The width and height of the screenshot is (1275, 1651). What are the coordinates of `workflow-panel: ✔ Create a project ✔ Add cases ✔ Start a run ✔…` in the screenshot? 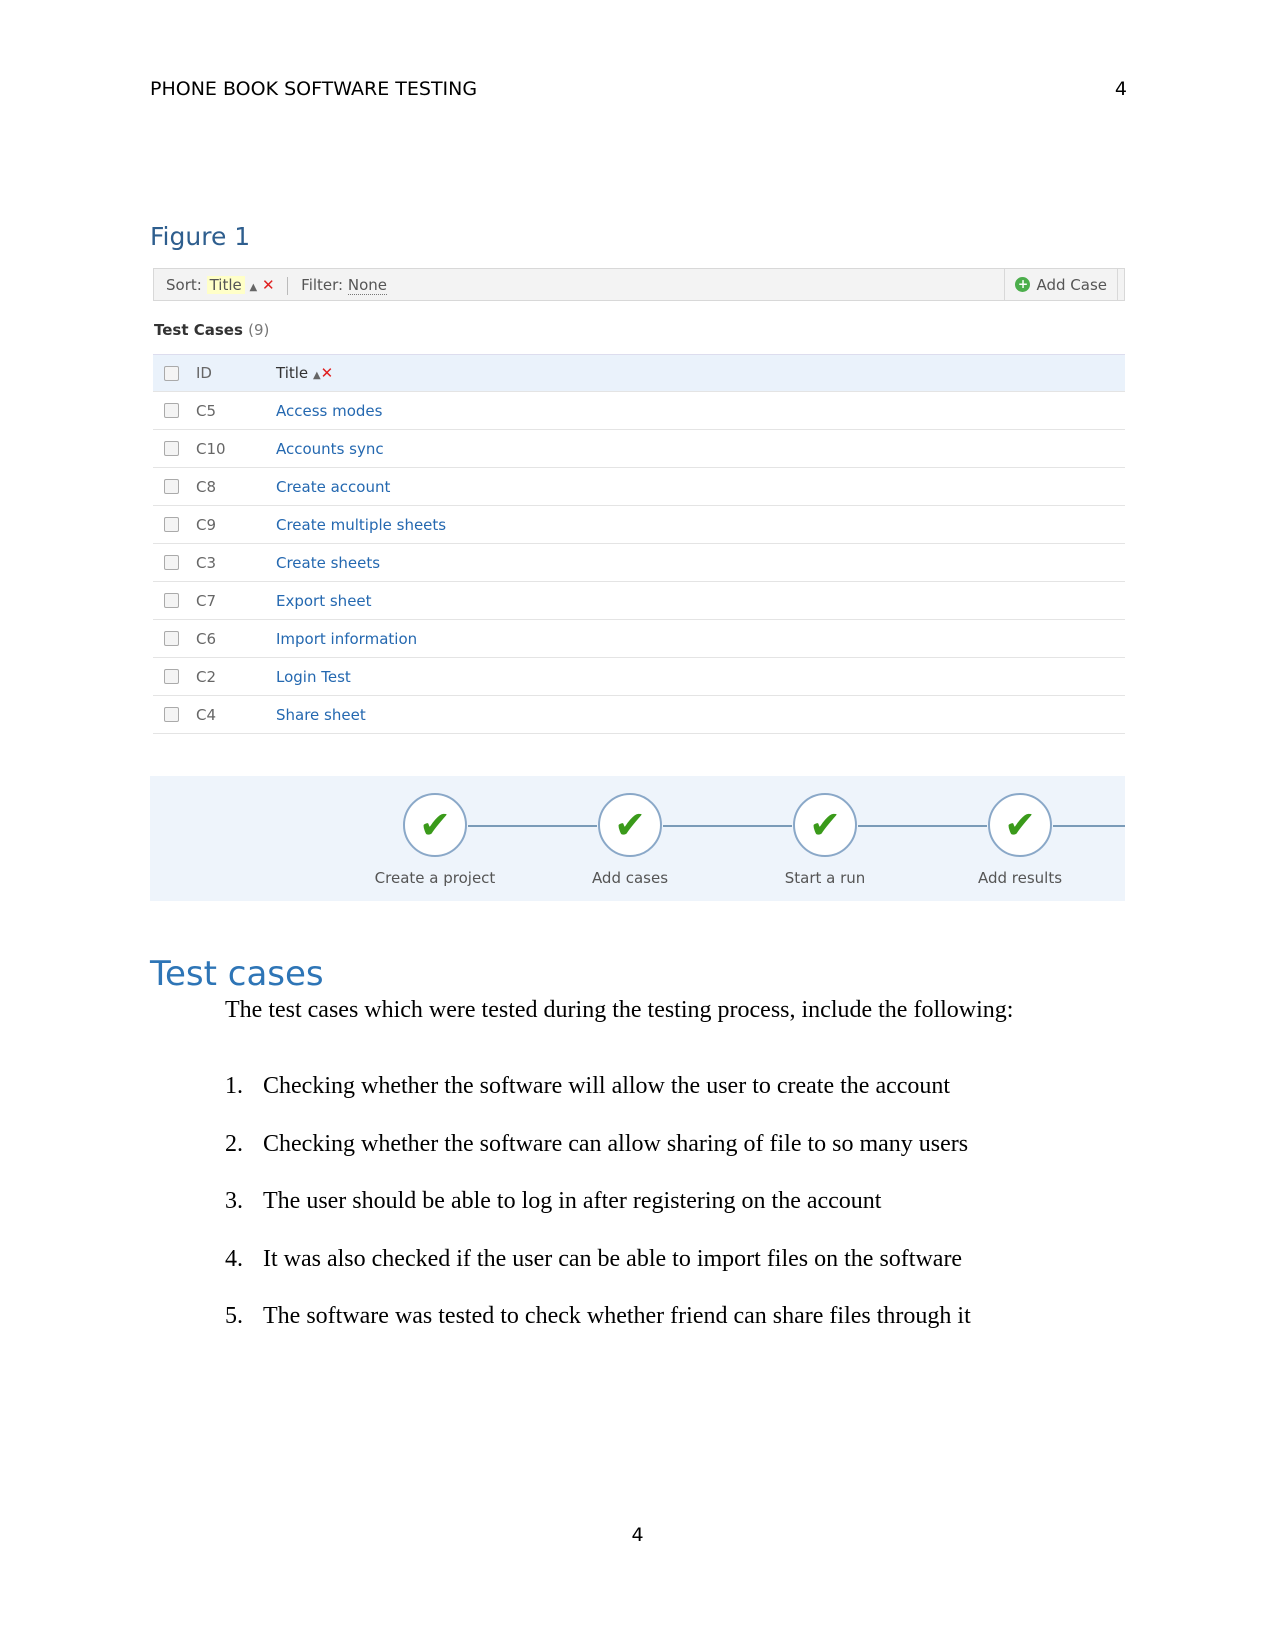 It's located at (637, 838).